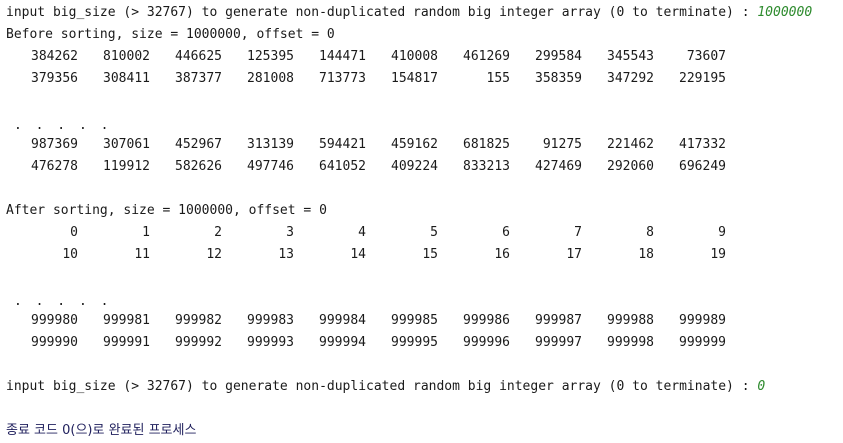  Describe the element at coordinates (502, 254) in the screenshot. I see `number-cell: 16` at that location.